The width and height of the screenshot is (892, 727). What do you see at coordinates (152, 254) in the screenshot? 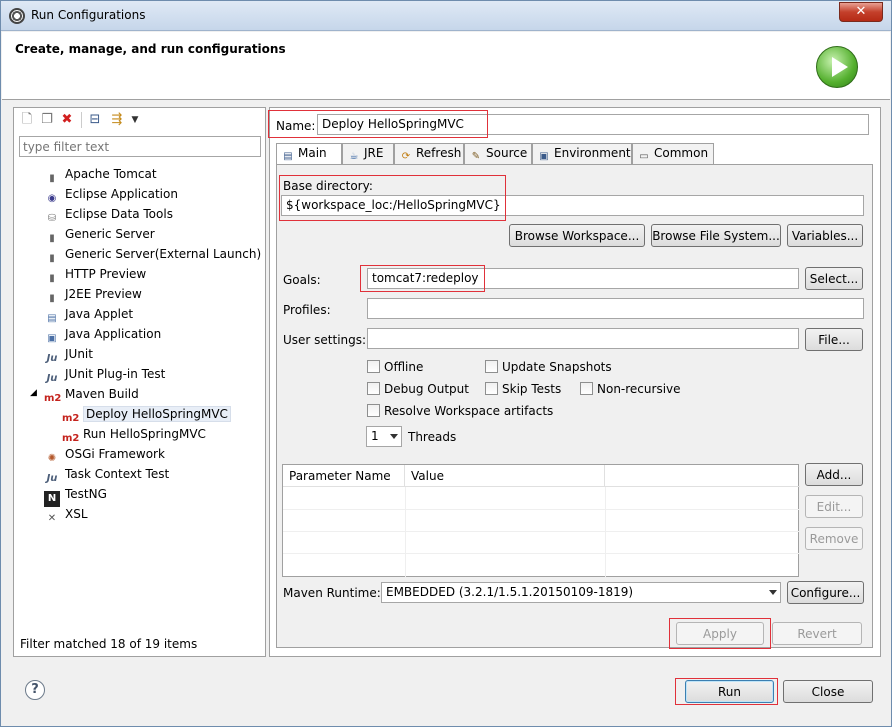
I see `tree-item-generic-server-external: ▮ Generic Server(External Launch)` at bounding box center [152, 254].